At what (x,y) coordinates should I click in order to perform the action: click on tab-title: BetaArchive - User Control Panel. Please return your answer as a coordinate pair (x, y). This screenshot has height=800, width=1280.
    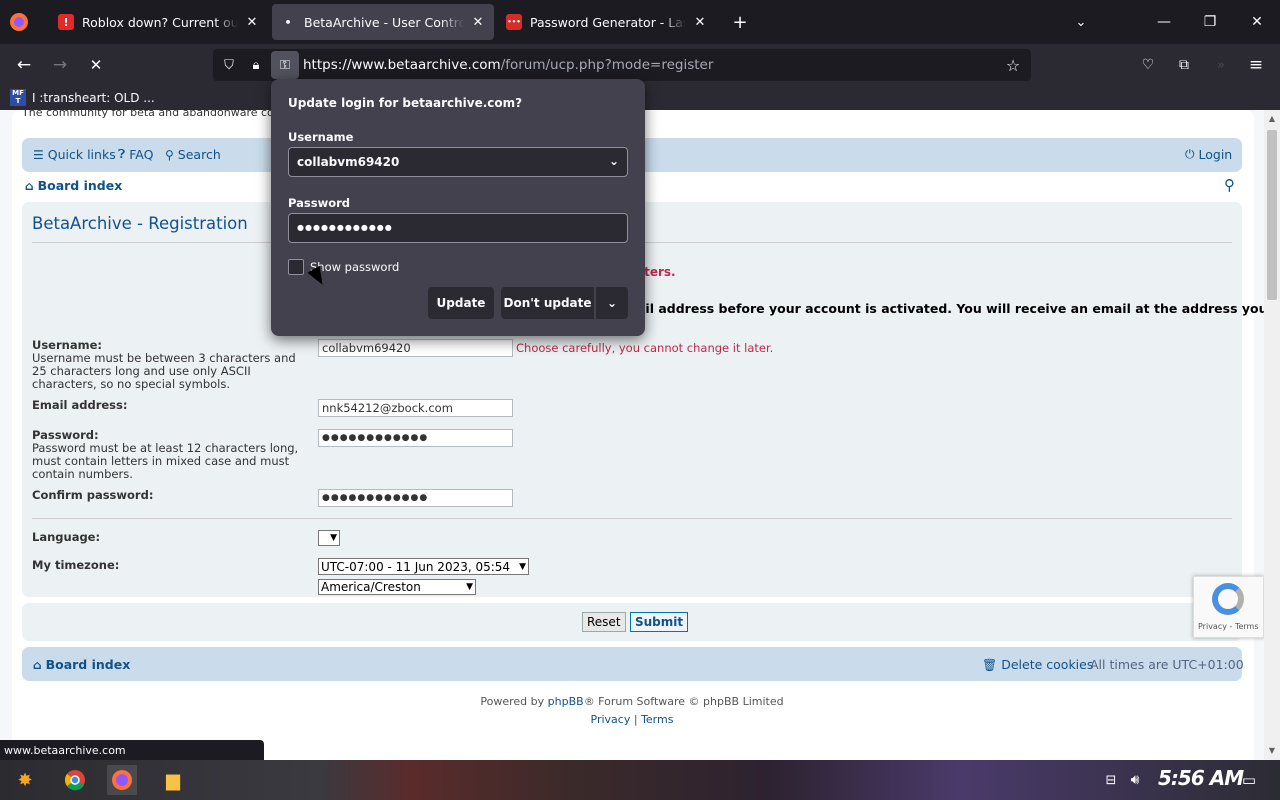
    Looking at the image, I should click on (384, 22).